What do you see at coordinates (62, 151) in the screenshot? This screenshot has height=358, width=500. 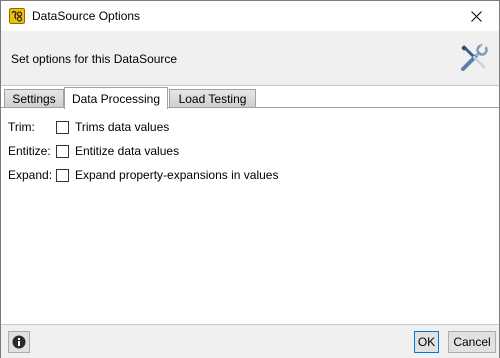 I see `entitize-checkbox` at bounding box center [62, 151].